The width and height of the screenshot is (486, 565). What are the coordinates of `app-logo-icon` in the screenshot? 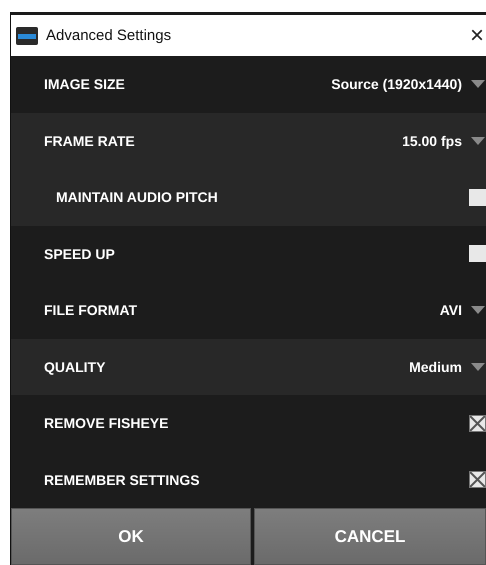 It's located at (27, 35).